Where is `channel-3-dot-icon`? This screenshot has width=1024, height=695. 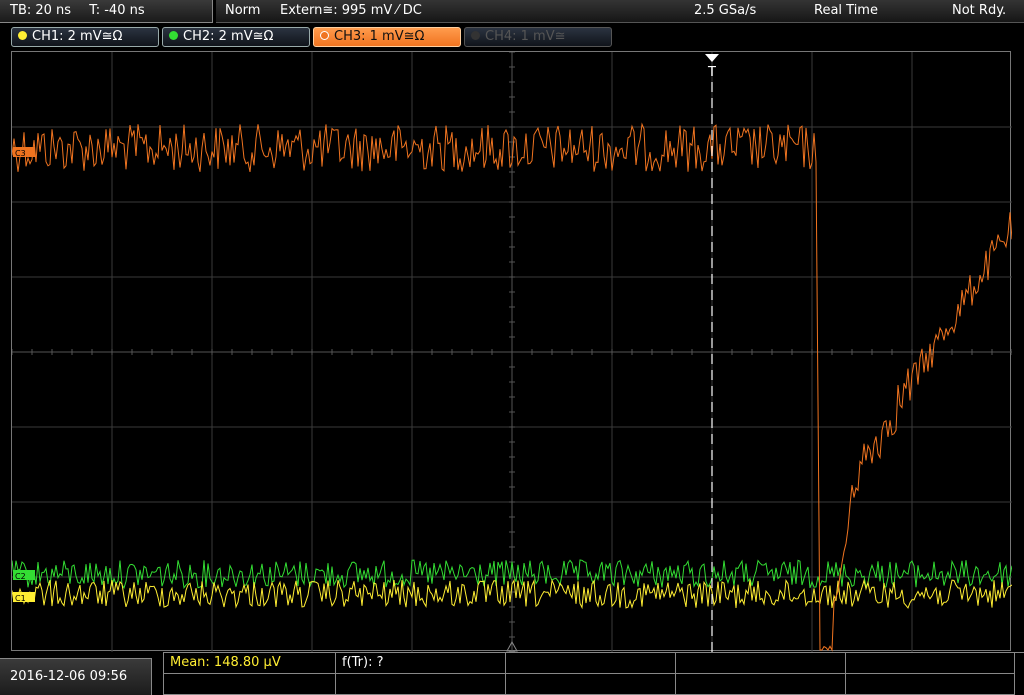
channel-3-dot-icon is located at coordinates (324, 35).